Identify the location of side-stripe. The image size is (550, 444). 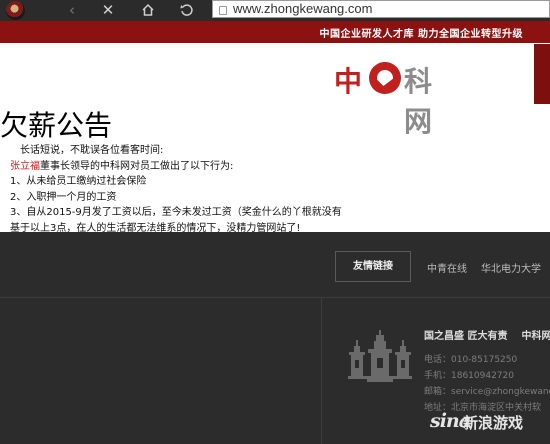
(542, 74).